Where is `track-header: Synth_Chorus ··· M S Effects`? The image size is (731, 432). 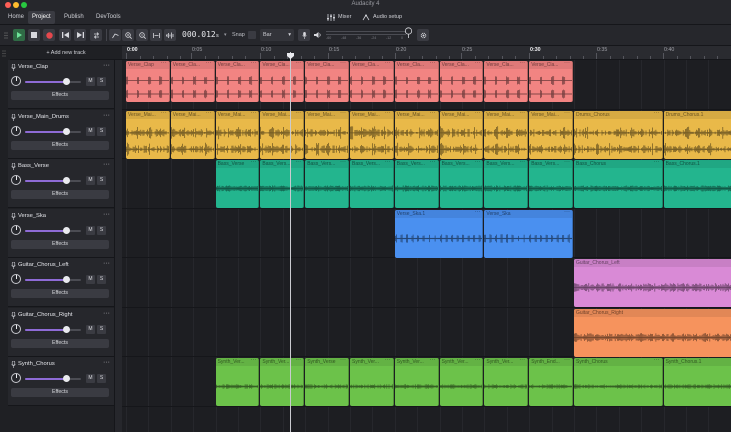 track-header: Synth_Chorus ··· M S Effects is located at coordinates (61, 381).